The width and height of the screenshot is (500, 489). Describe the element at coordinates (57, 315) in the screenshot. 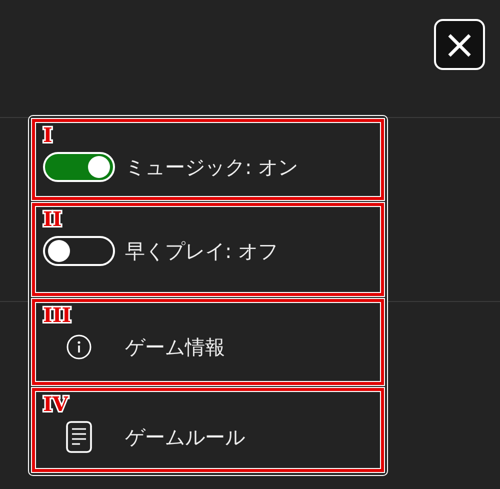

I see `section-number: III` at that location.